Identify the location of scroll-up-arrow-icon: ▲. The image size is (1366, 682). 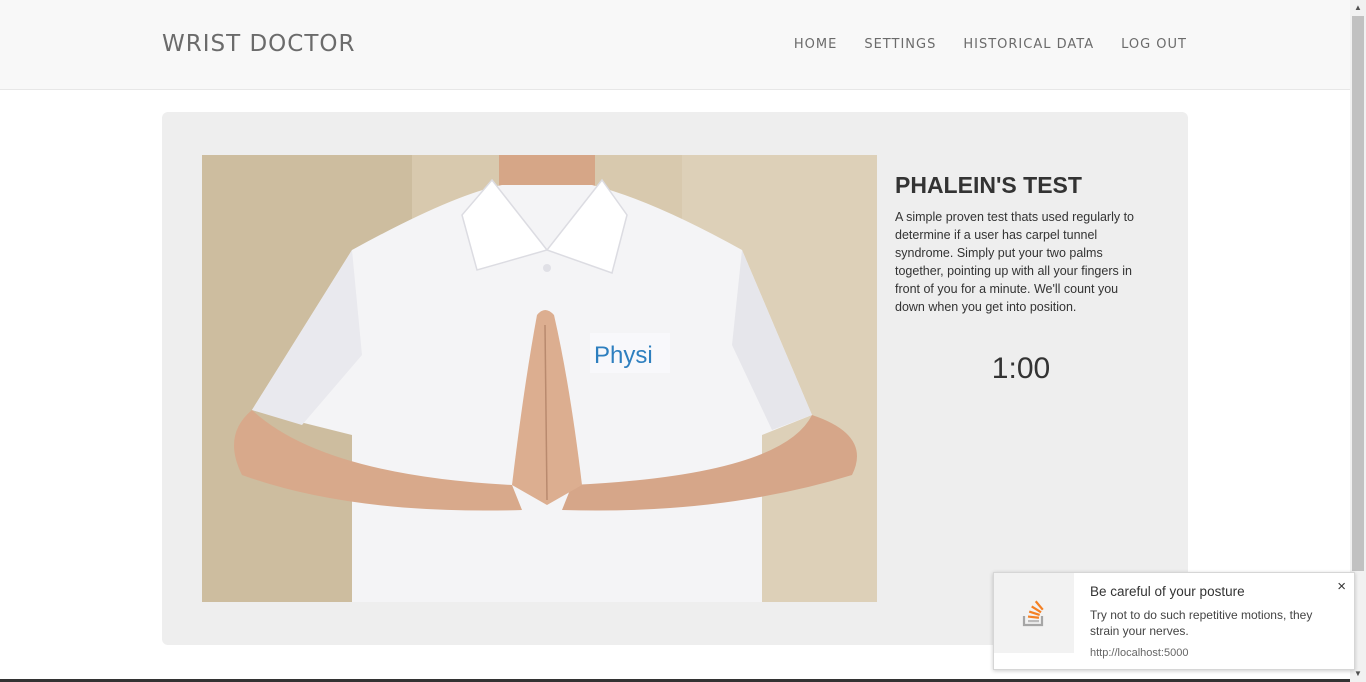
(1358, 8).